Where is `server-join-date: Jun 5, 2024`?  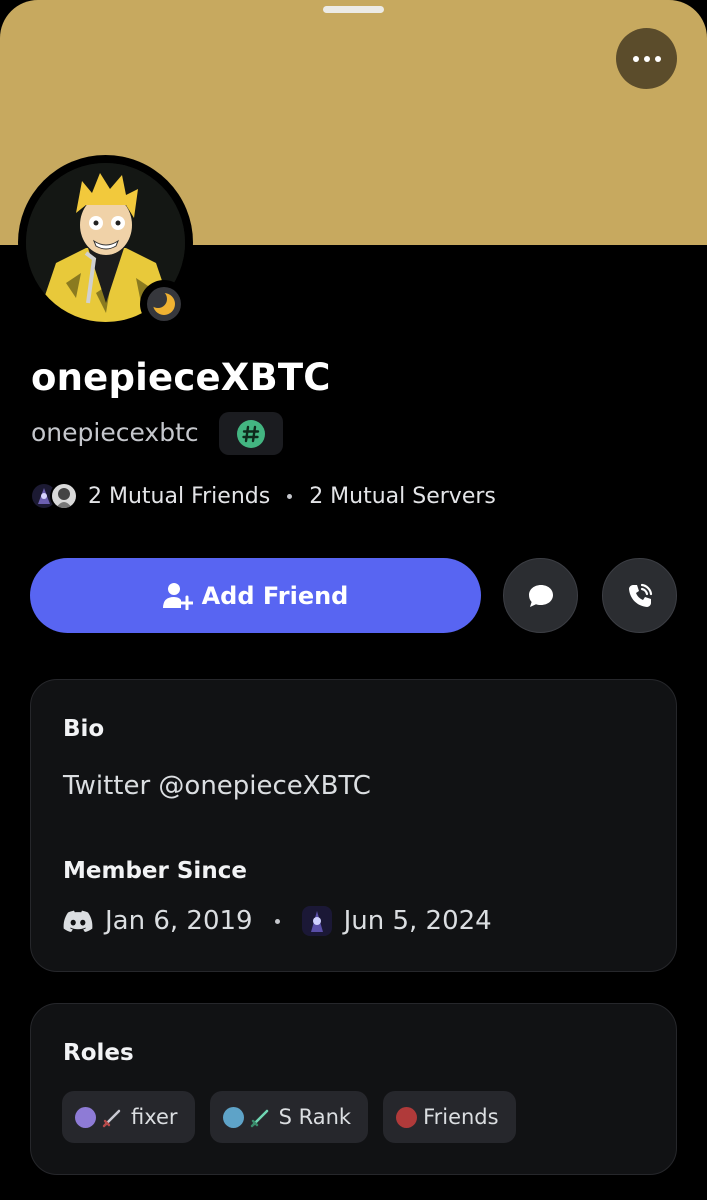
server-join-date: Jun 5, 2024 is located at coordinates (417, 921).